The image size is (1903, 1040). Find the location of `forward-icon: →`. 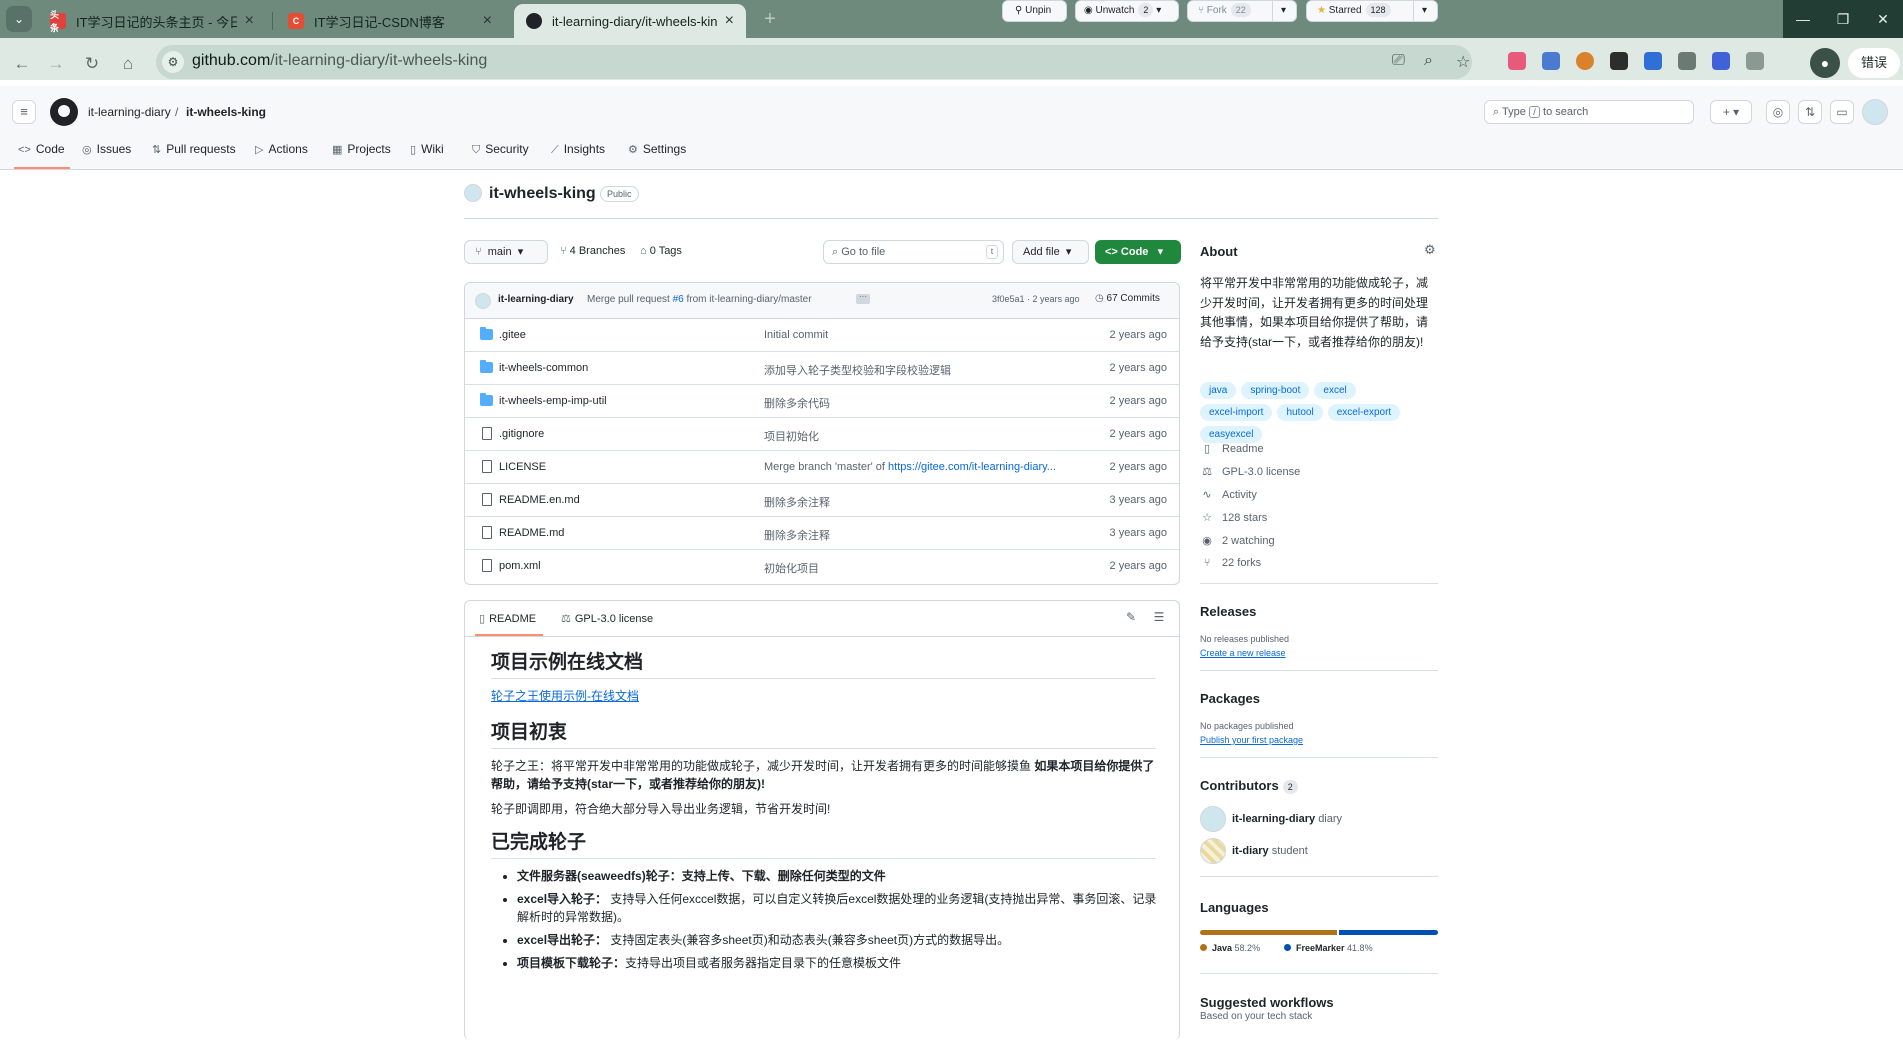

forward-icon: → is located at coordinates (56, 64).